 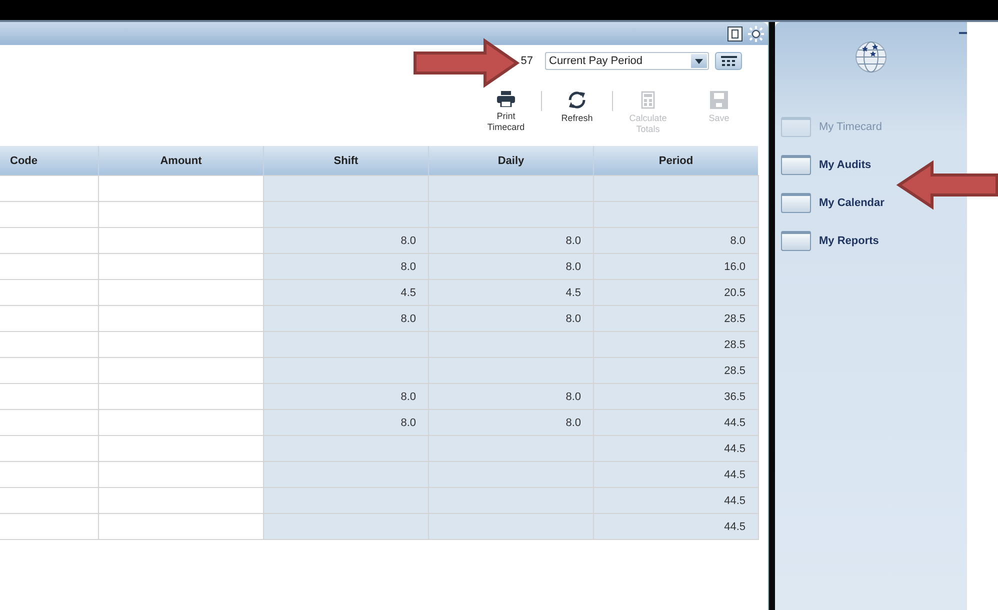 I want to click on sidebar-item: My Calendar, so click(x=874, y=203).